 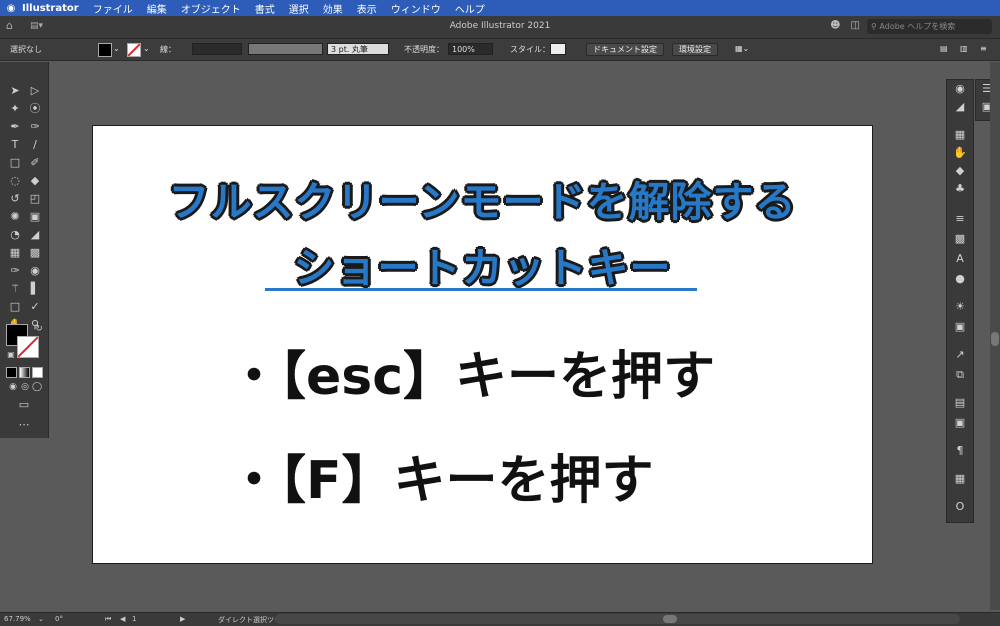 What do you see at coordinates (960, 259) in the screenshot?
I see `character-panel-icon: A` at bounding box center [960, 259].